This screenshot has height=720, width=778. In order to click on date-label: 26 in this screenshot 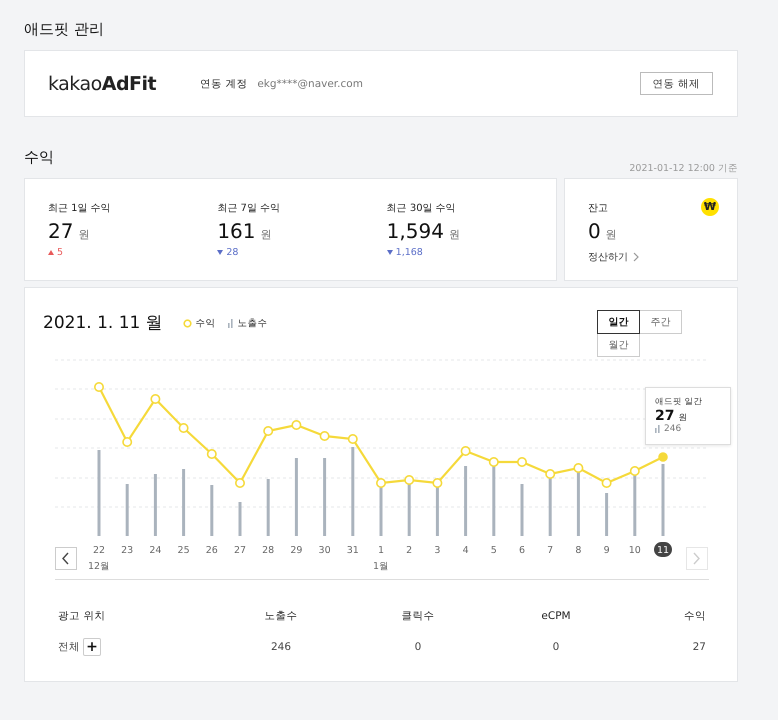, I will do `click(212, 550)`.